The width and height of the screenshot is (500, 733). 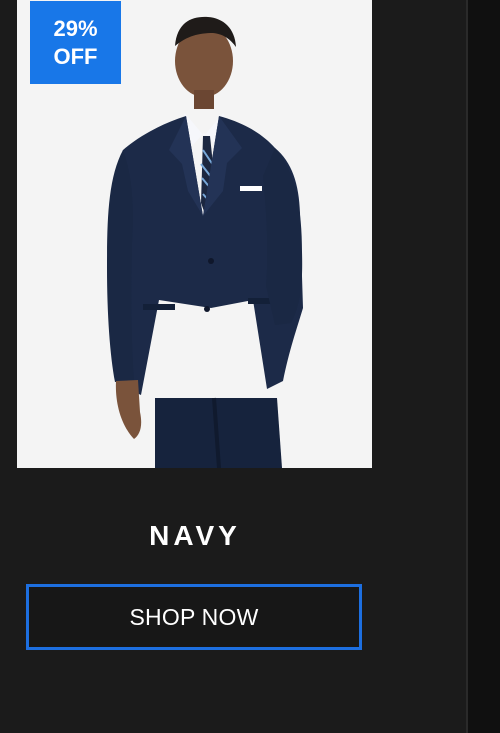 What do you see at coordinates (195, 535) in the screenshot?
I see `product-color-title: NAVY` at bounding box center [195, 535].